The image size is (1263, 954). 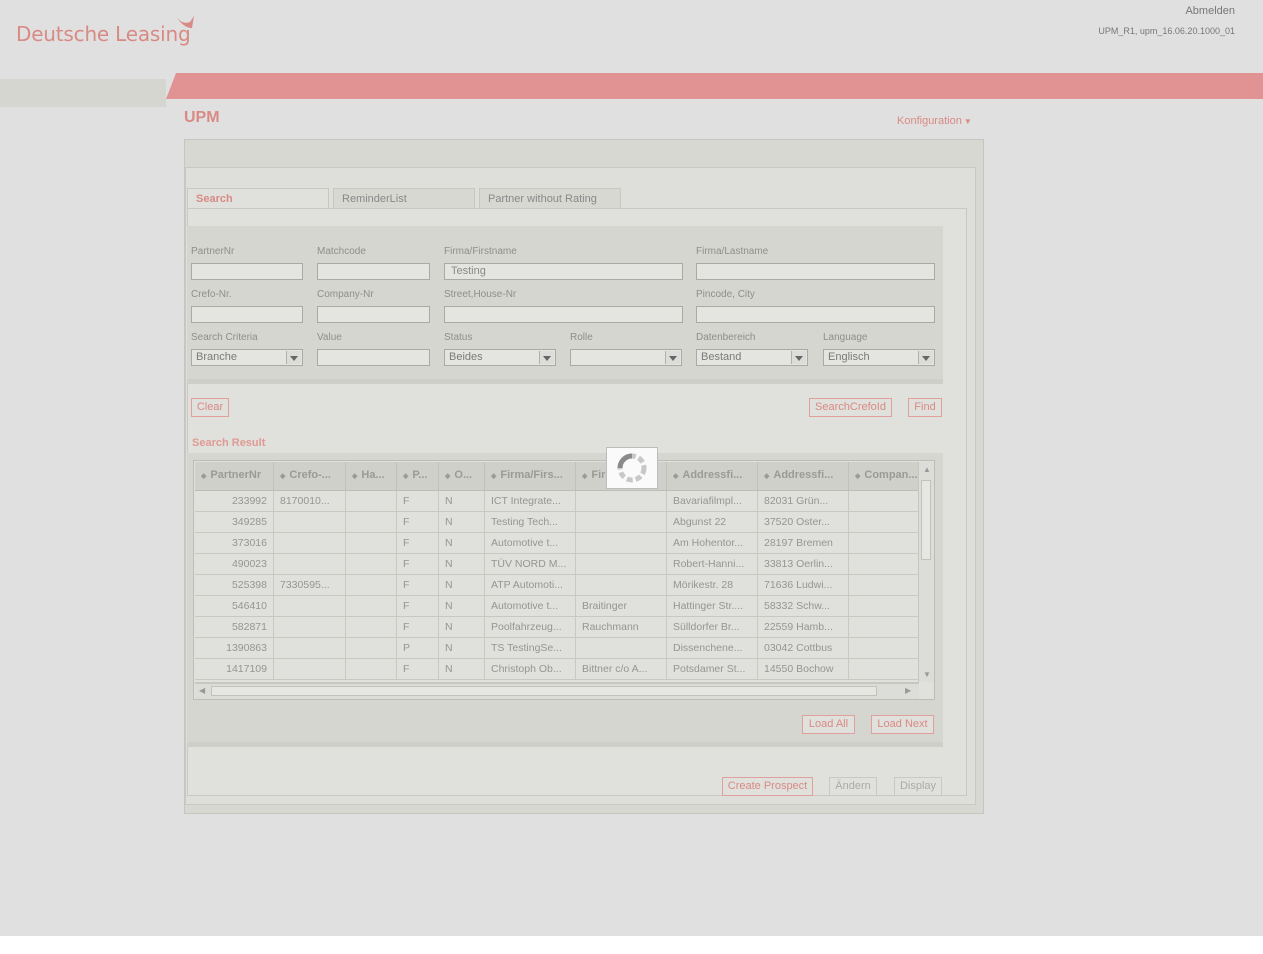 What do you see at coordinates (902, 724) in the screenshot?
I see `load-next-button: Load Next` at bounding box center [902, 724].